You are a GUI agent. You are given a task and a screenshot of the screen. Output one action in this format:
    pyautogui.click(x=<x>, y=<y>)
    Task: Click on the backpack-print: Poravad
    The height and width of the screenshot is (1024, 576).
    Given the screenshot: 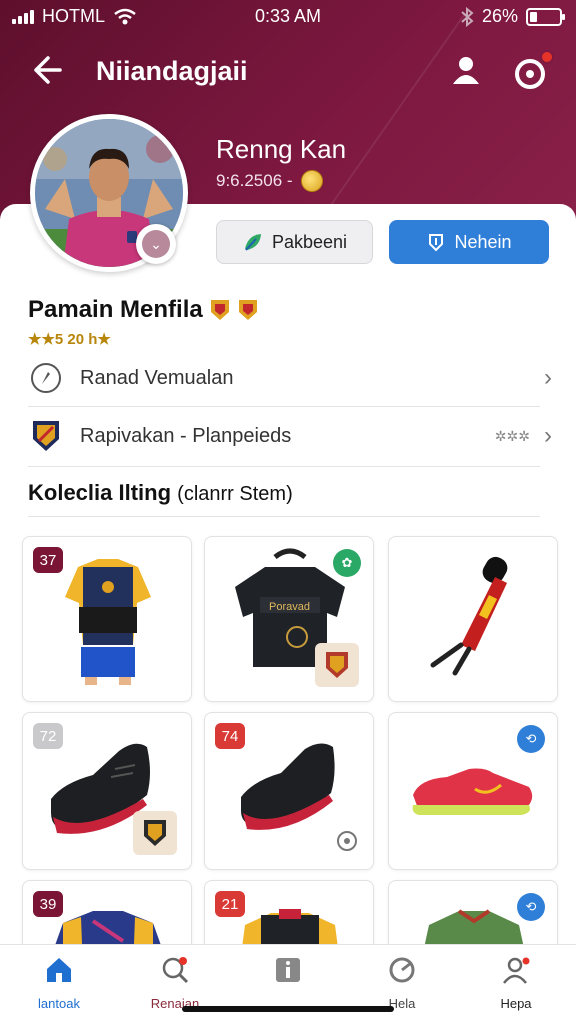 What is the action you would take?
    pyautogui.click(x=289, y=607)
    